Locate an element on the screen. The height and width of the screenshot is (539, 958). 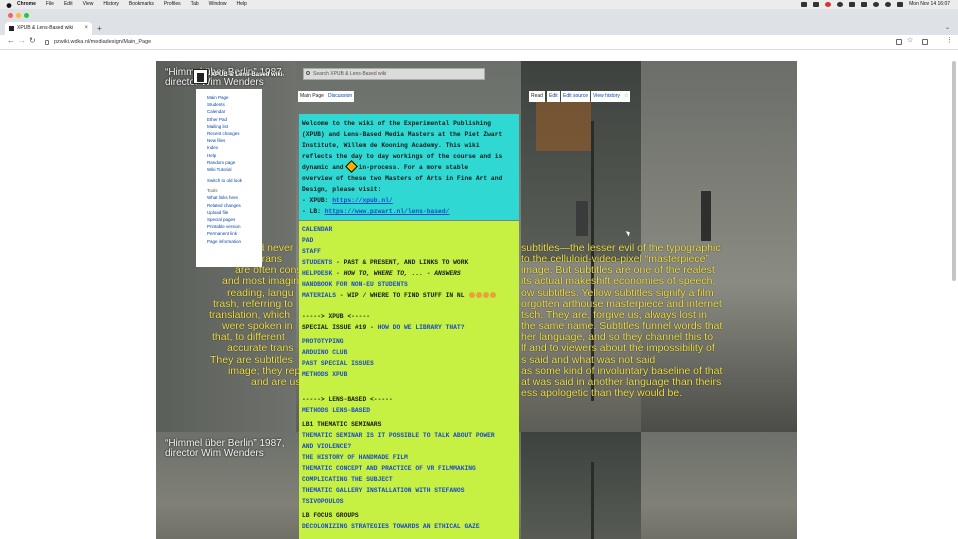
tool-permanent-link: Permanent link is located at coordinates (234, 233).